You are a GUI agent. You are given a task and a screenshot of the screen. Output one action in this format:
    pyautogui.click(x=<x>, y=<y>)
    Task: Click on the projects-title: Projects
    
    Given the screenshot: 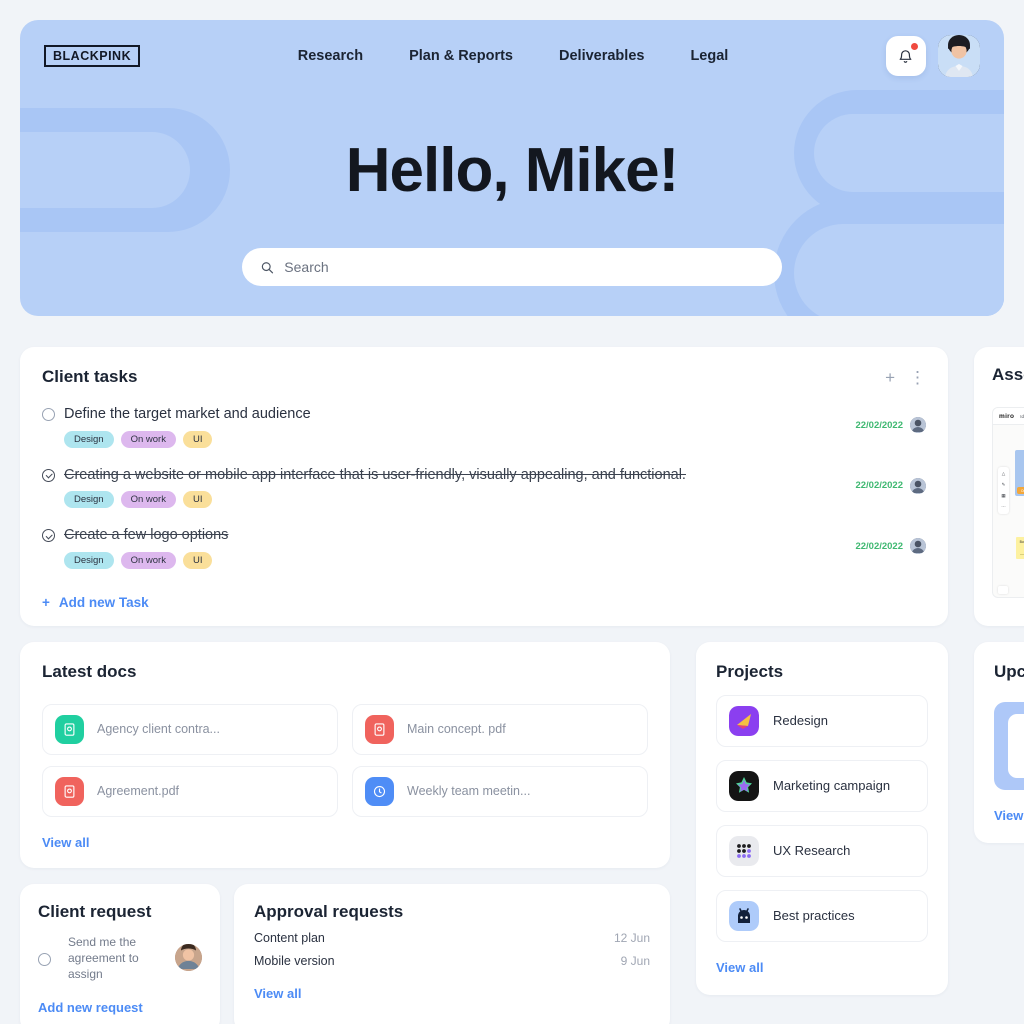 What is the action you would take?
    pyautogui.click(x=750, y=671)
    